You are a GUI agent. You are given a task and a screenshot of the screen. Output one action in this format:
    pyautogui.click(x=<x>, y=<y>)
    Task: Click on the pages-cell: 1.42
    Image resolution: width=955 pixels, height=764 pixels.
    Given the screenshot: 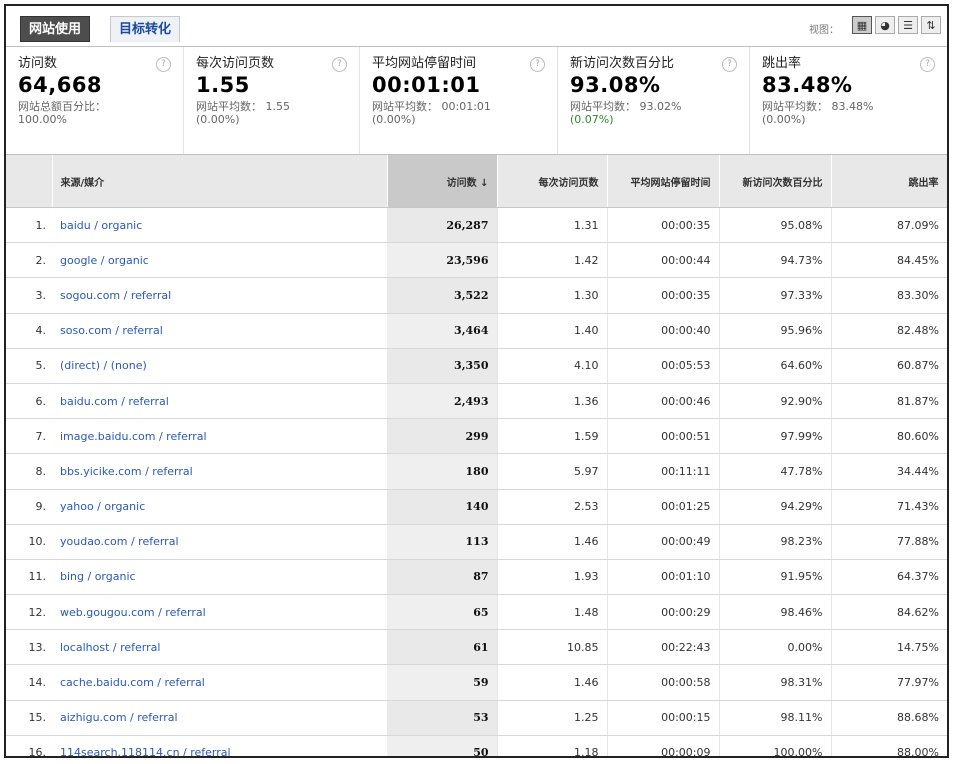 What is the action you would take?
    pyautogui.click(x=551, y=260)
    